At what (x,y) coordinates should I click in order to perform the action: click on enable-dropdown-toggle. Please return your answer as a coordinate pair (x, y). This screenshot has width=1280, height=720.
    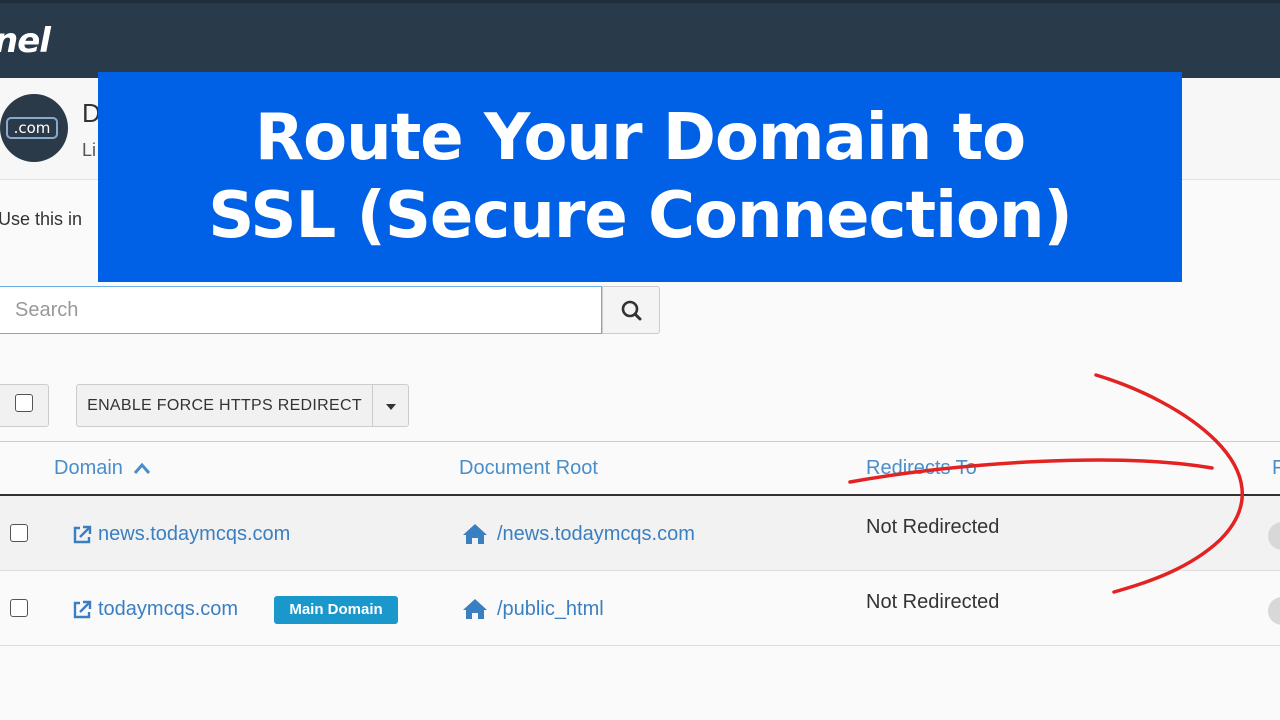
    Looking at the image, I should click on (390, 405).